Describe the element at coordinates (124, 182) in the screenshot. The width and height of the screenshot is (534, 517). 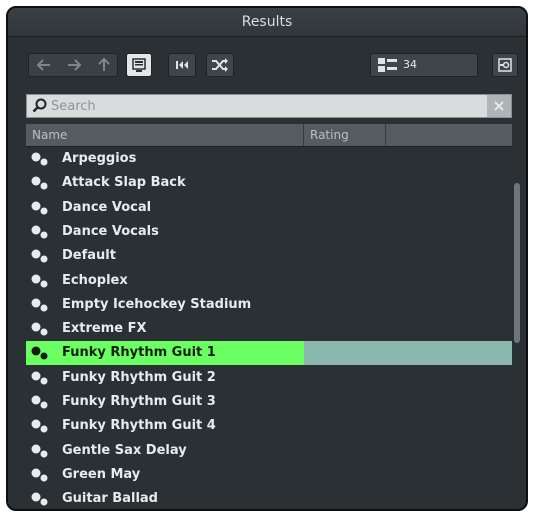
I see `result-name: Attack Slap Back` at that location.